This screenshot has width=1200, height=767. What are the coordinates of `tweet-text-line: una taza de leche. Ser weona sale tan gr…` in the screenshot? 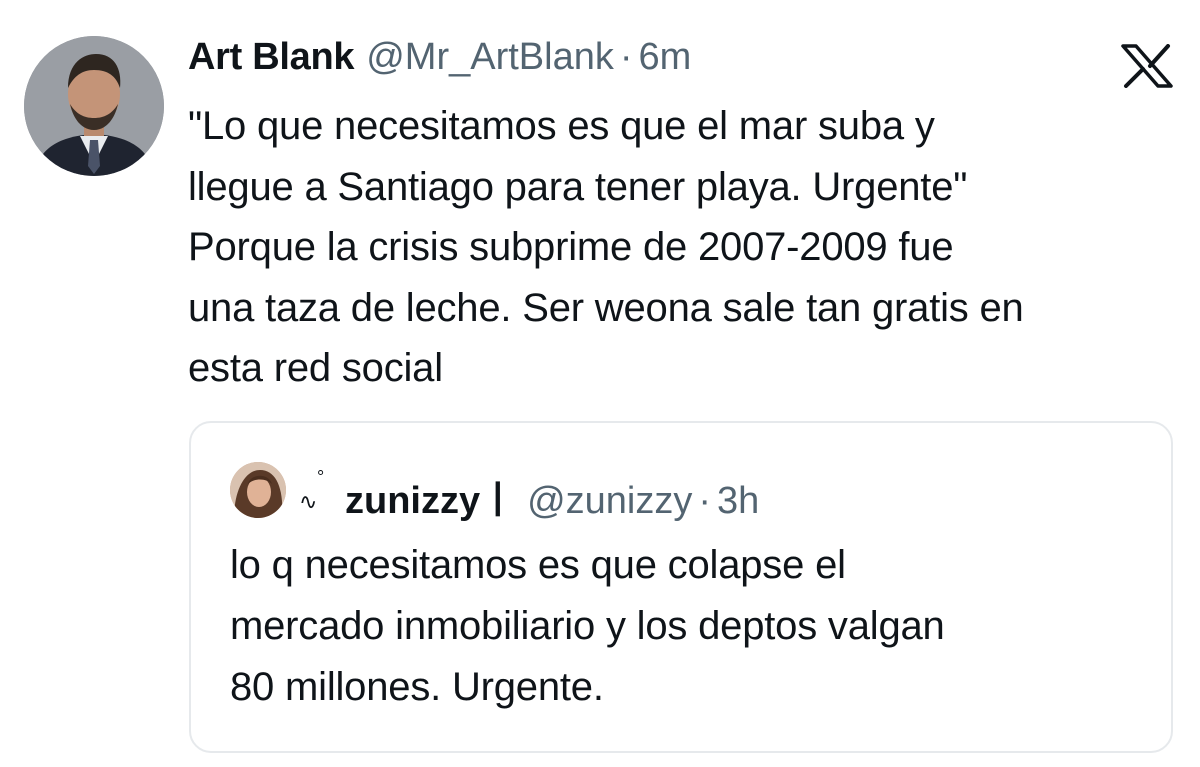 It's located at (606, 307).